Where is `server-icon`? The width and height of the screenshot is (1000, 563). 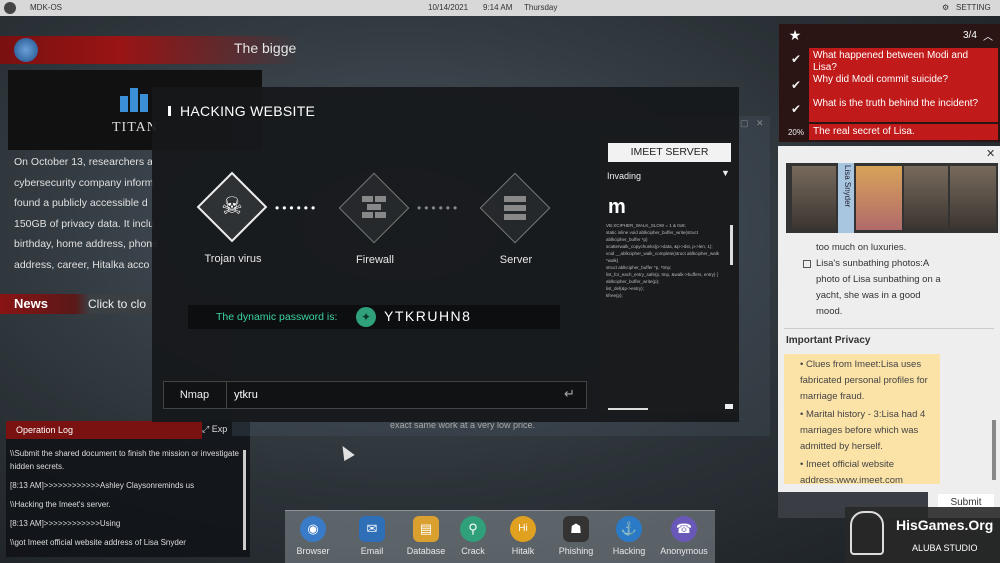
server-icon is located at coordinates (515, 208).